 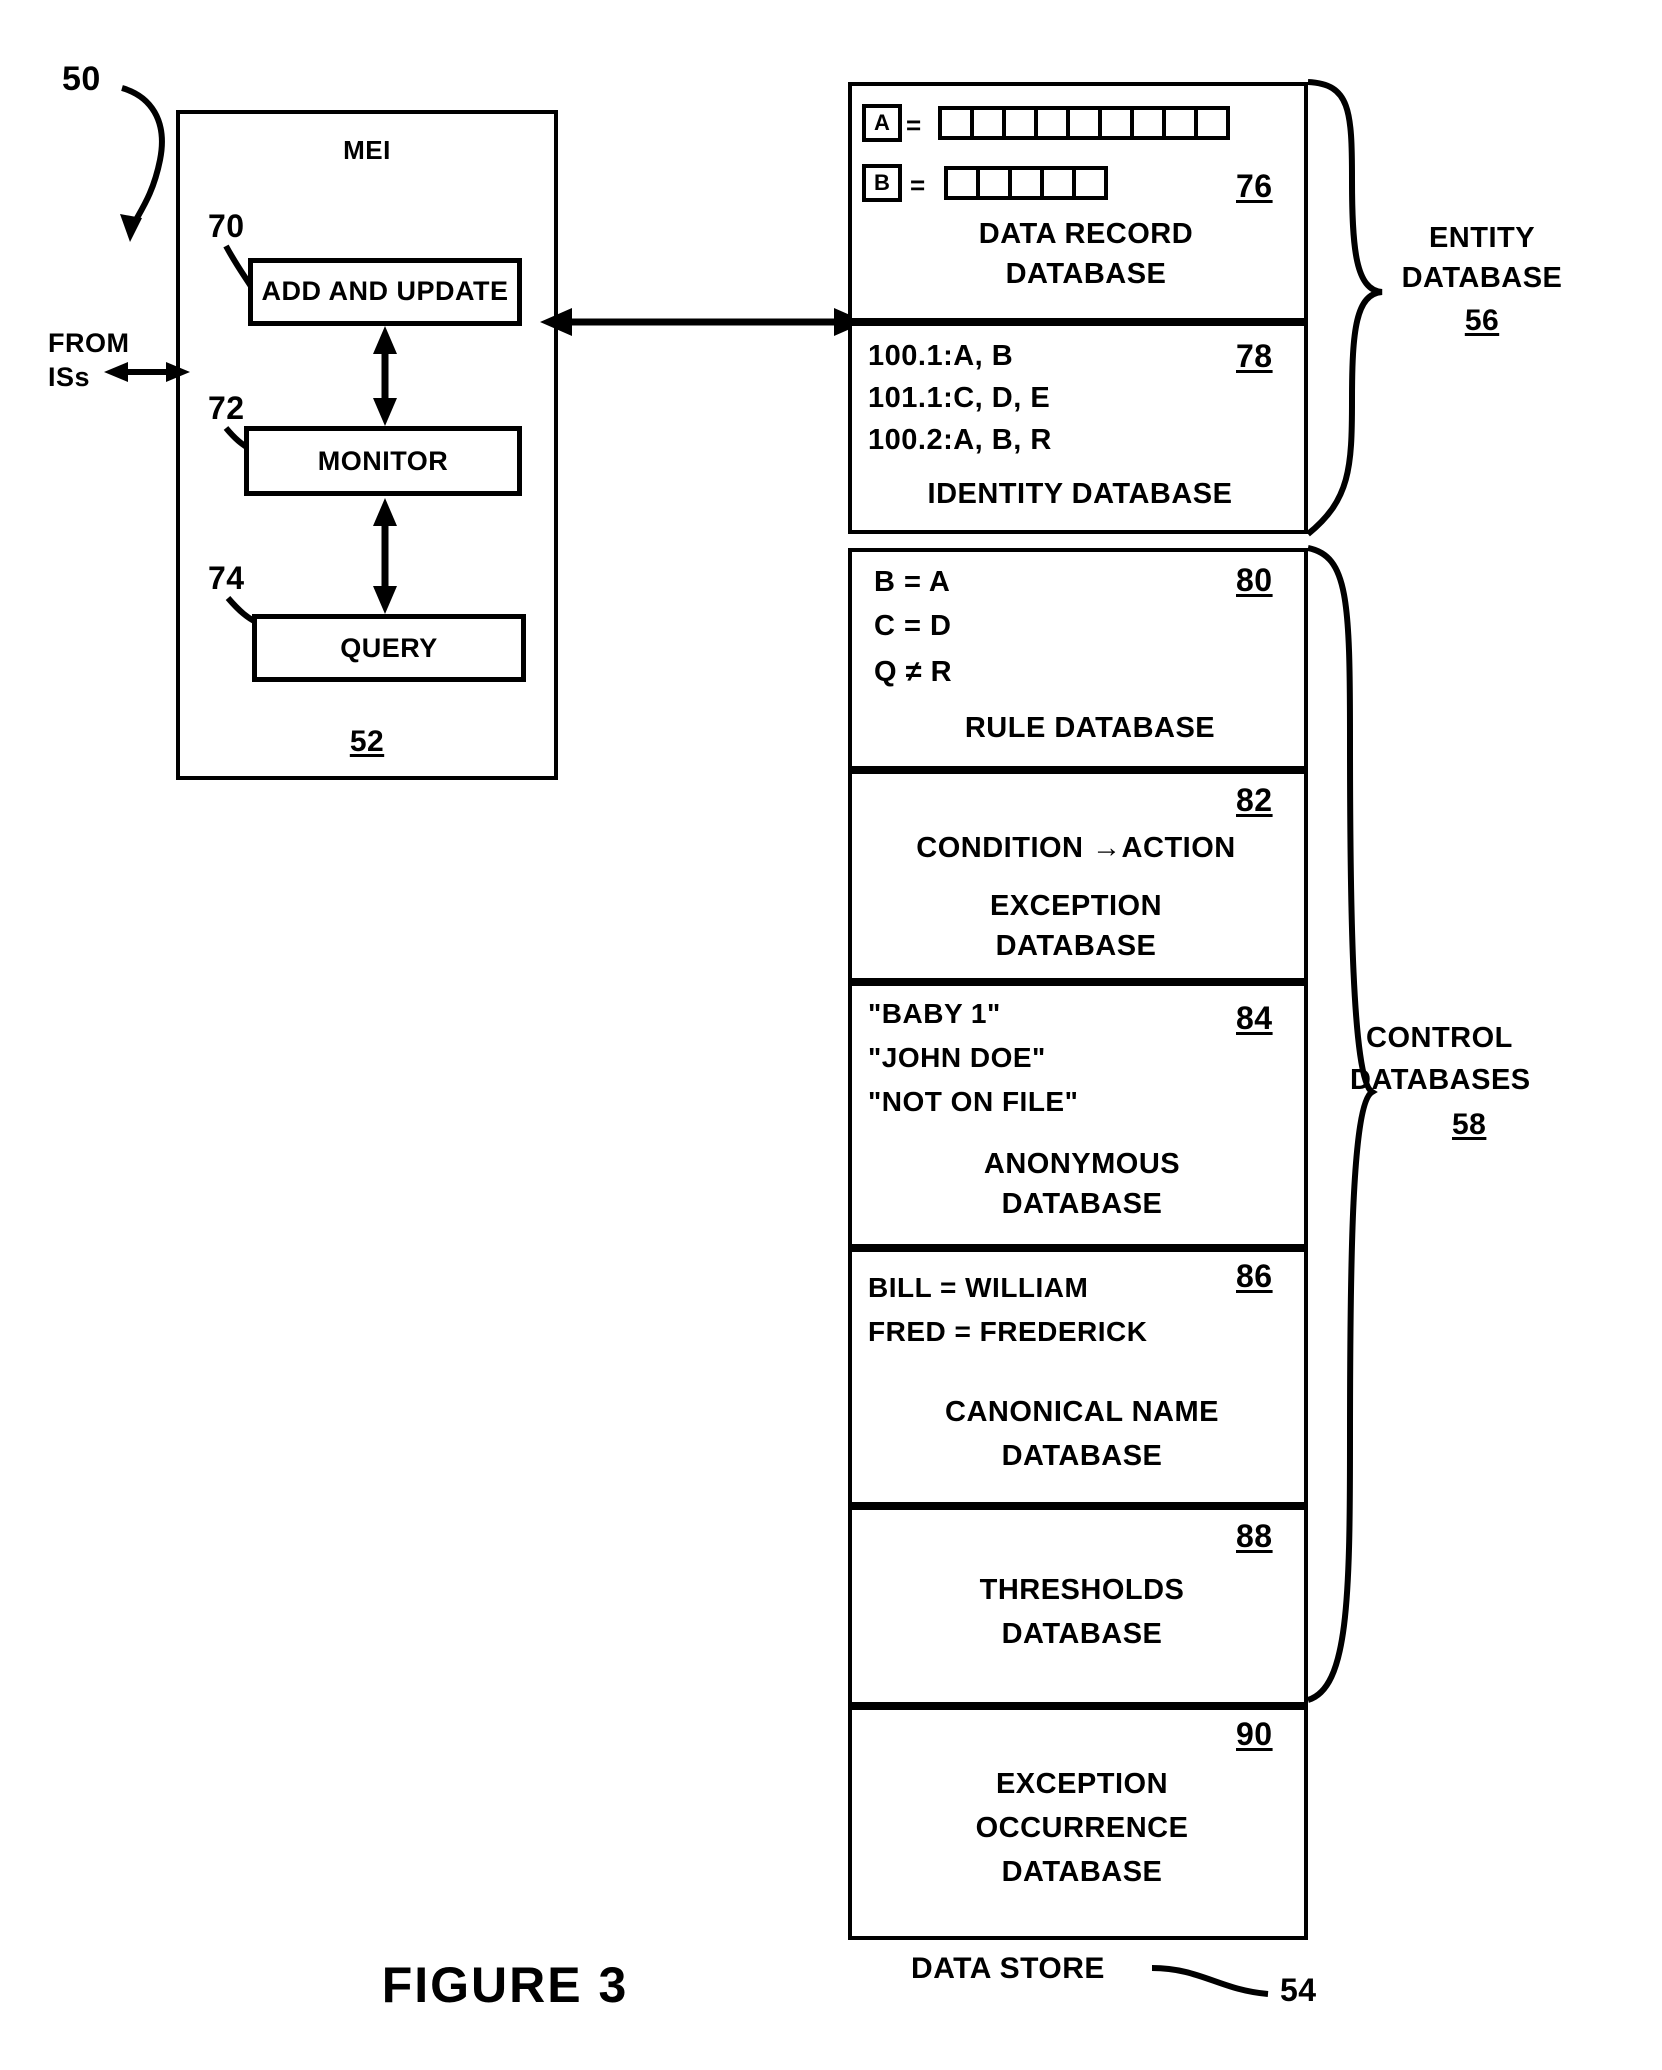 What do you see at coordinates (1298, 1990) in the screenshot?
I see `data-store-ref: 54` at bounding box center [1298, 1990].